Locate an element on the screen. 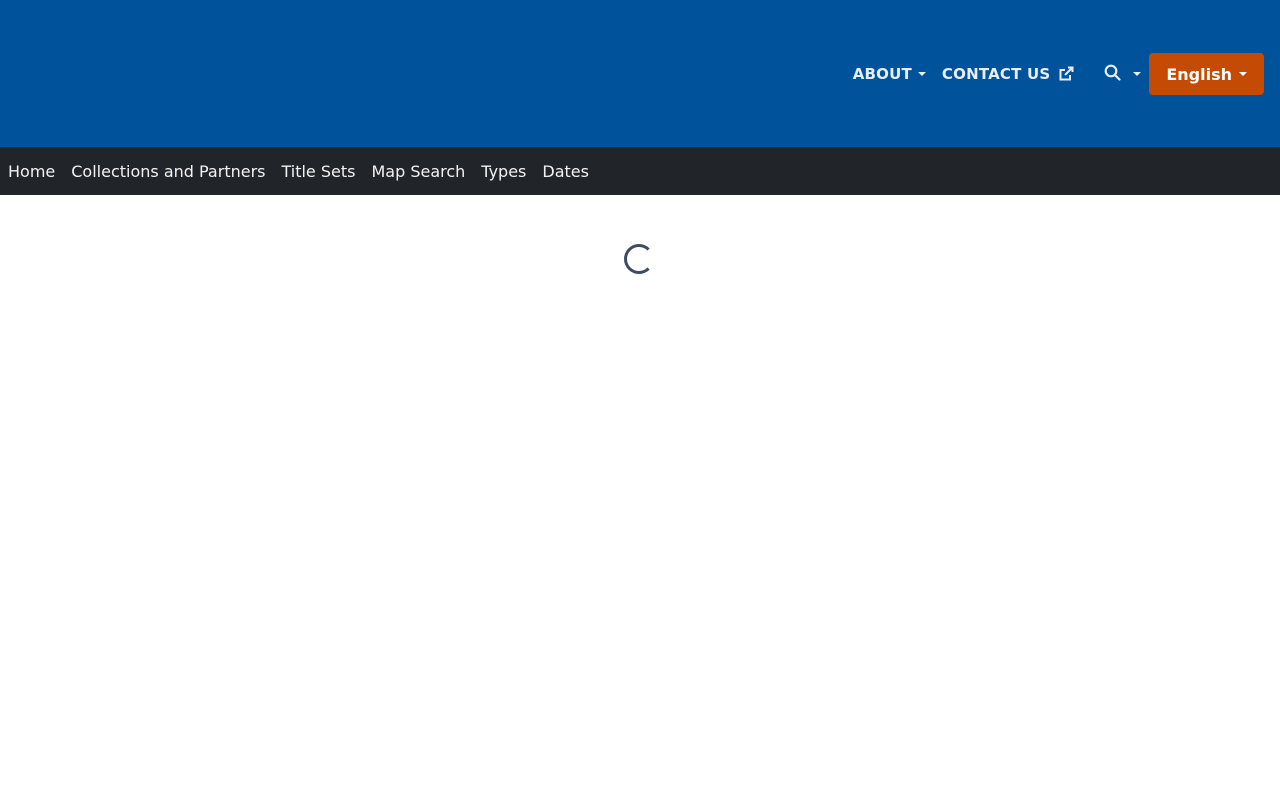  search-button is located at coordinates (1123, 74).